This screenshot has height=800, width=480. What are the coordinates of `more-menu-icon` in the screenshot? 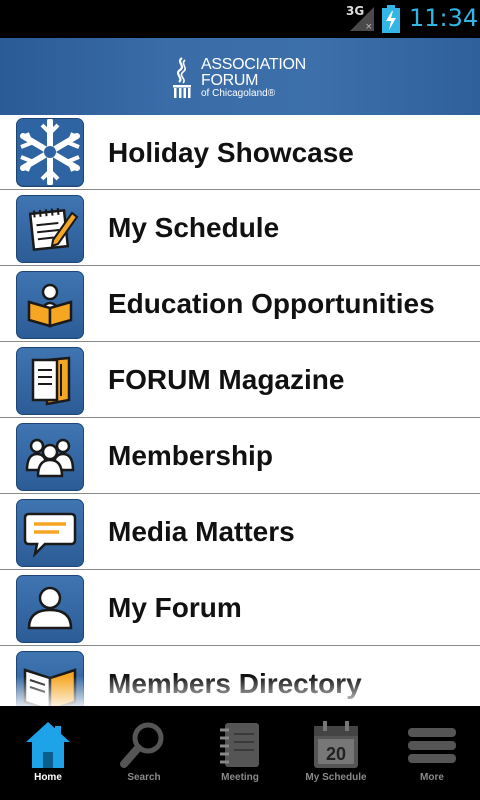 It's located at (432, 745).